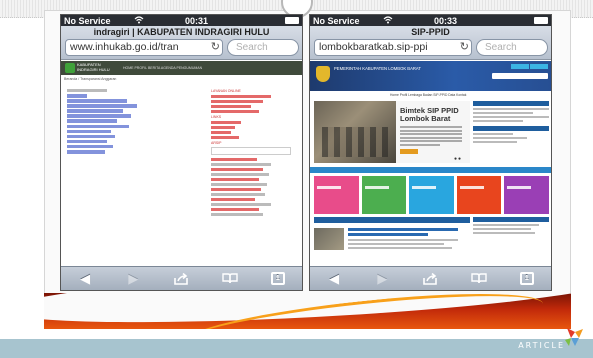  Describe the element at coordinates (216, 143) in the screenshot. I see `sidebar-heading: ARSIP` at that location.